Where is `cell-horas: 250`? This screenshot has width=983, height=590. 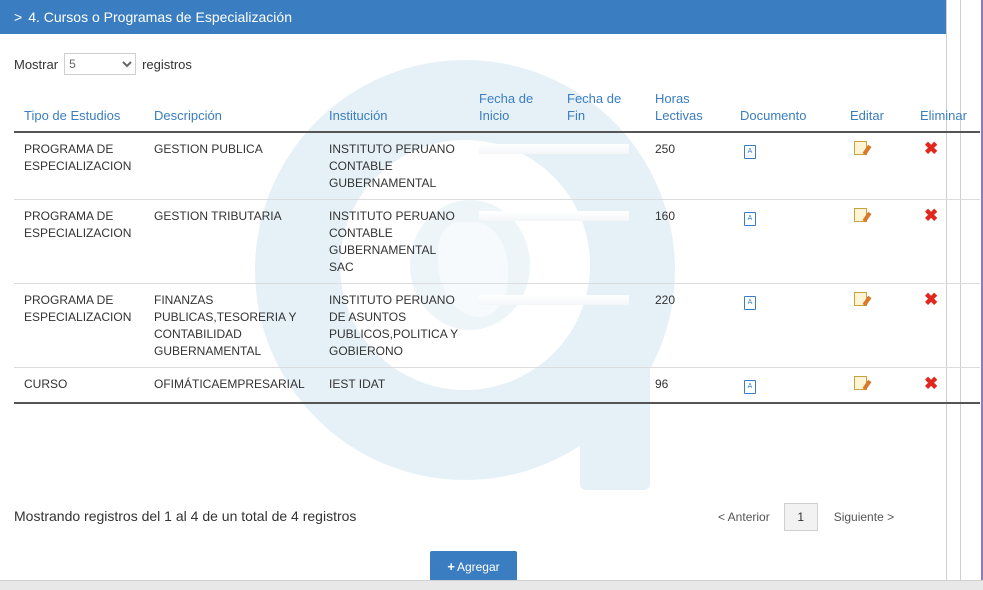
cell-horas: 250 is located at coordinates (687, 166).